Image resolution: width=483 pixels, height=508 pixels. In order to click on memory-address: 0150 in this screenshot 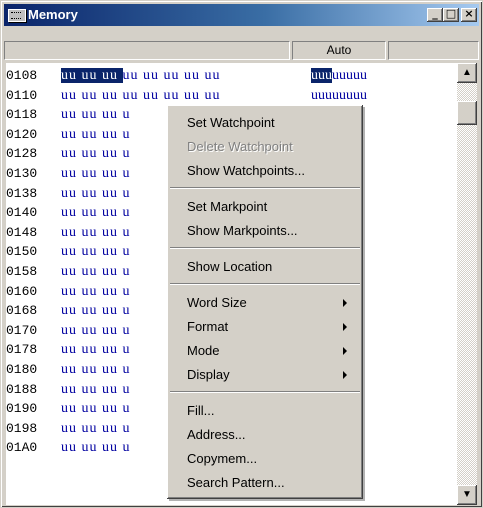, I will do `click(22, 252)`.